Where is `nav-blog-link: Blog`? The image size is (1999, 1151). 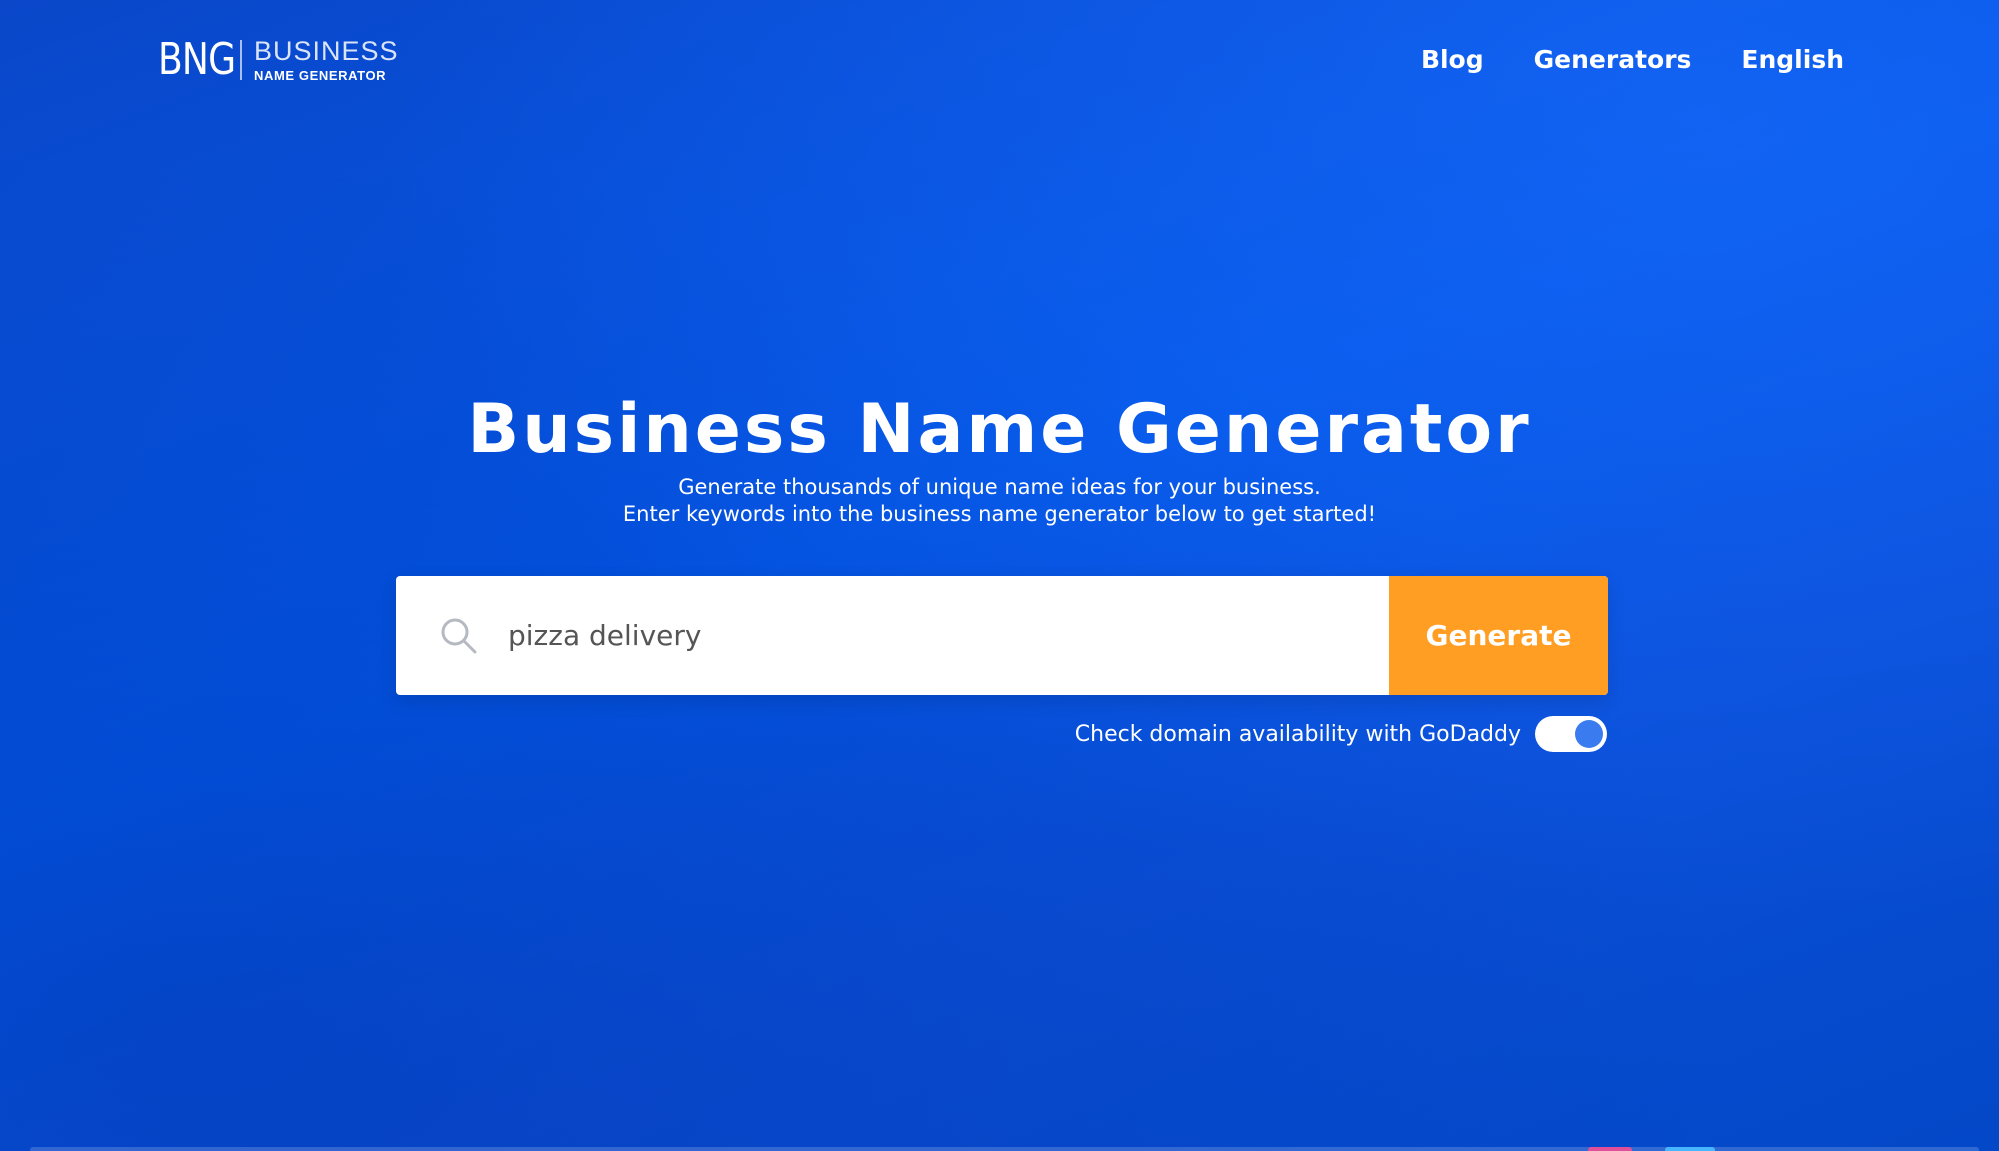
nav-blog-link: Blog is located at coordinates (1452, 59).